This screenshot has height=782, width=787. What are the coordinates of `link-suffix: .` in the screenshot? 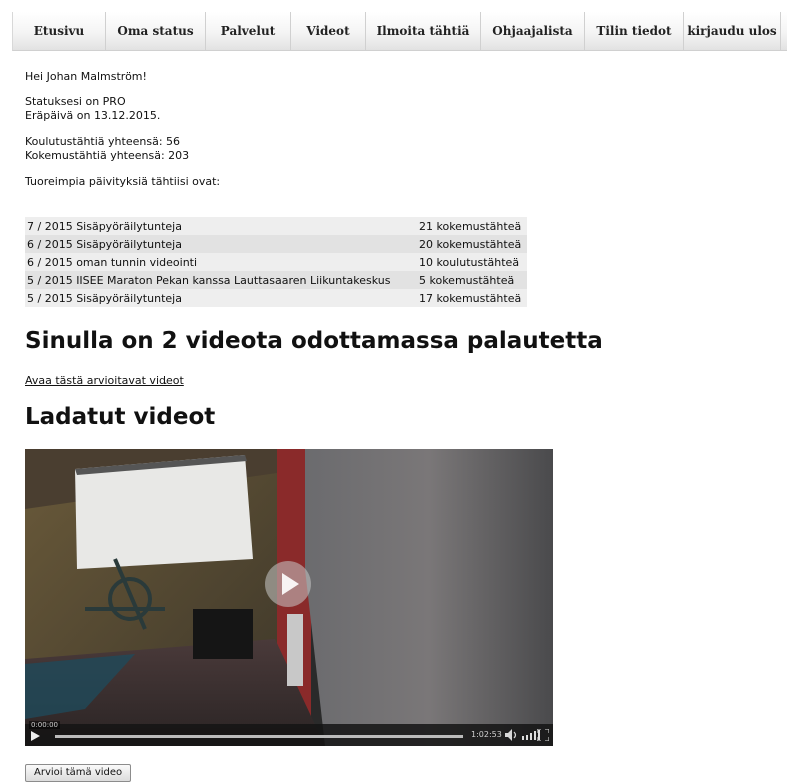 It's located at (166, 380).